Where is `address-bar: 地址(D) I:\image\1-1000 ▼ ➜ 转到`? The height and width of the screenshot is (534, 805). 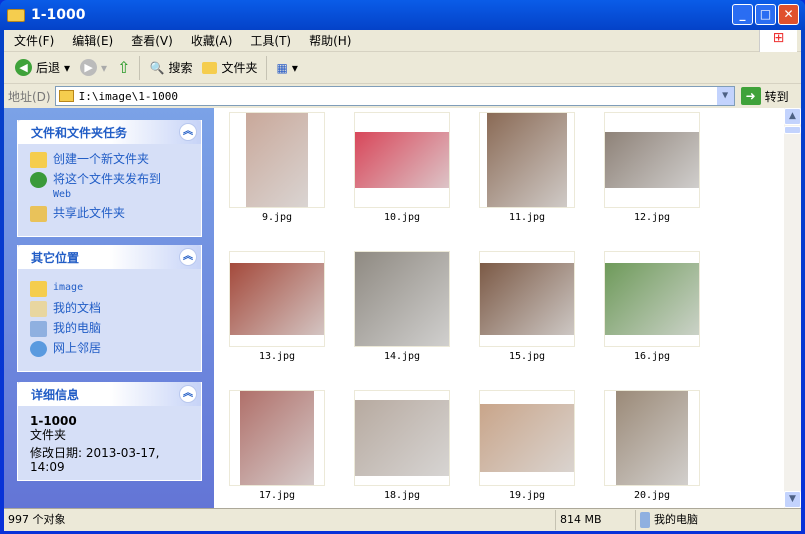 address-bar: 地址(D) I:\image\1-1000 ▼ ➜ 转到 is located at coordinates (402, 96).